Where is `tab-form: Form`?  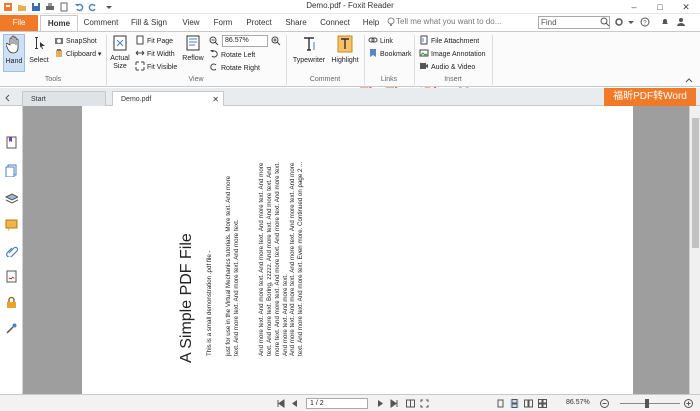 tab-form: Form is located at coordinates (223, 23).